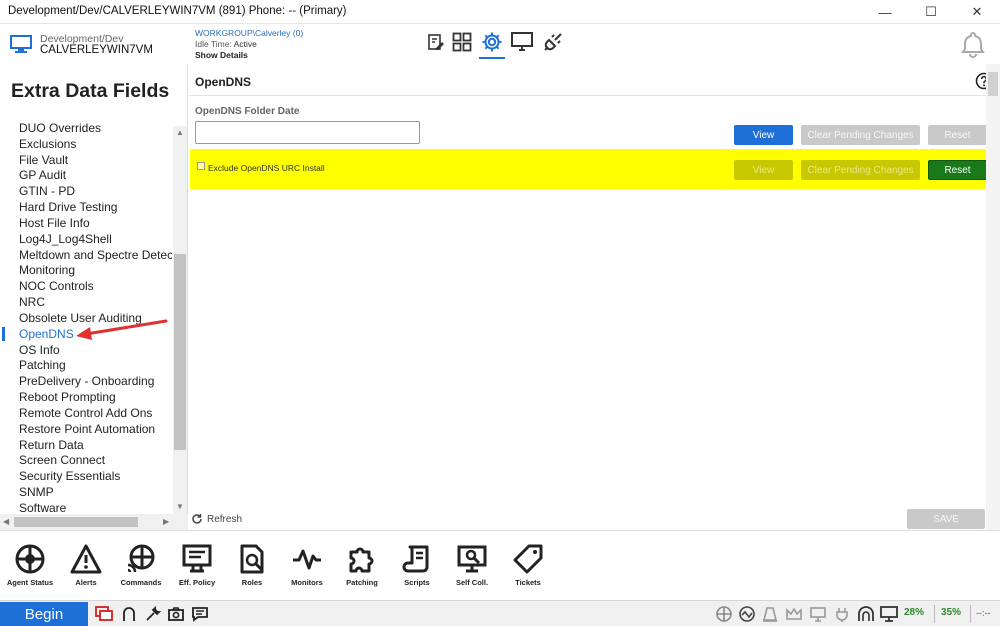  I want to click on list-horizontal-scrollbar: ◀ ▶, so click(94, 522).